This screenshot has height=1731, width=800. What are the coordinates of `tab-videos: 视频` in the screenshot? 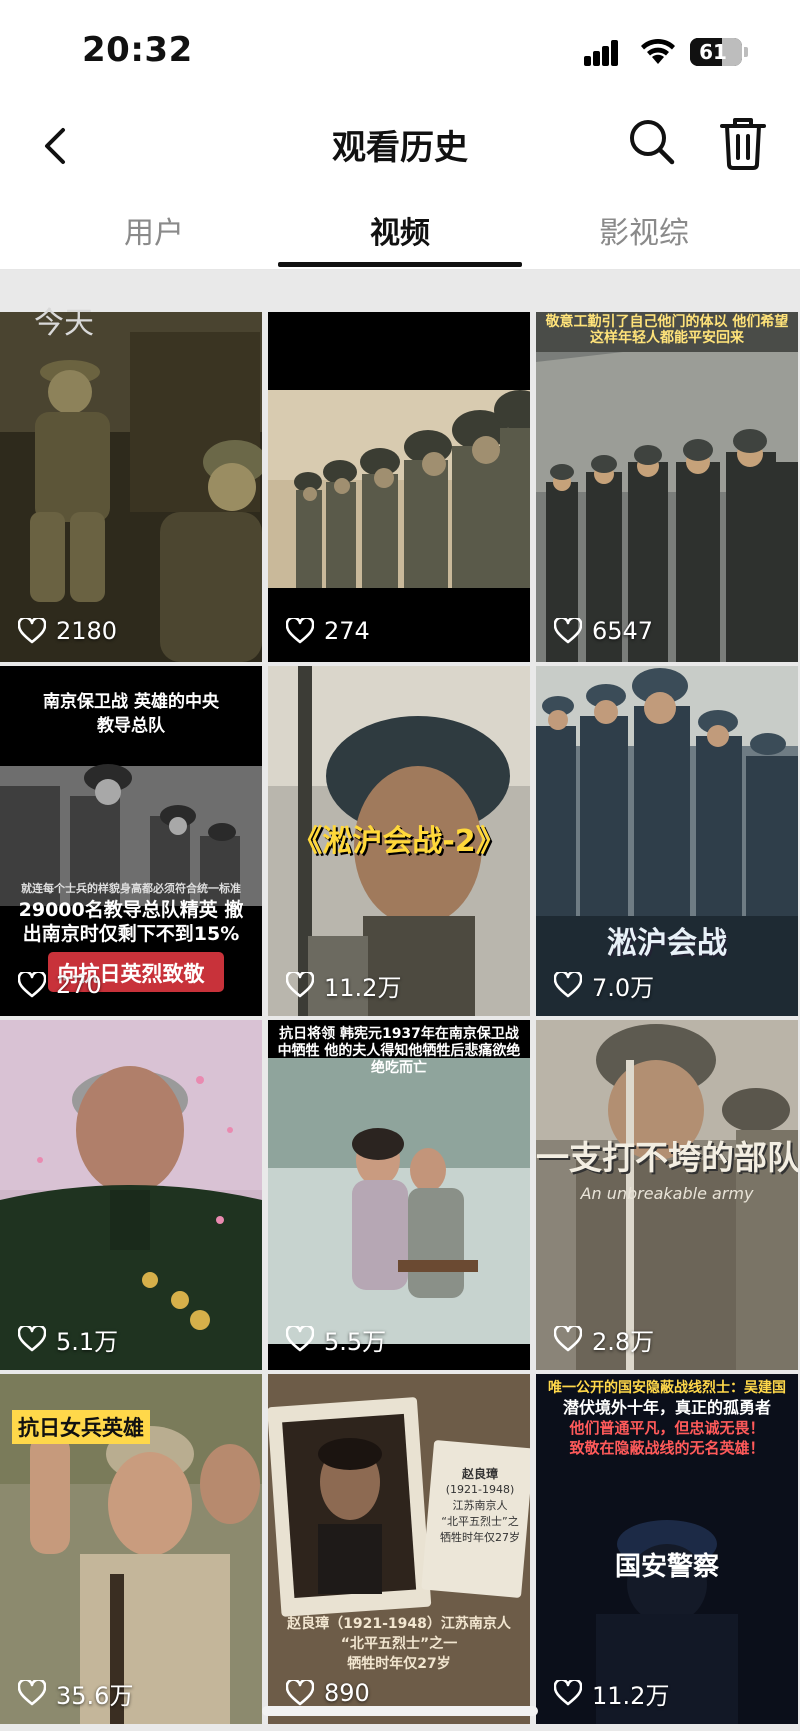 It's located at (400, 230).